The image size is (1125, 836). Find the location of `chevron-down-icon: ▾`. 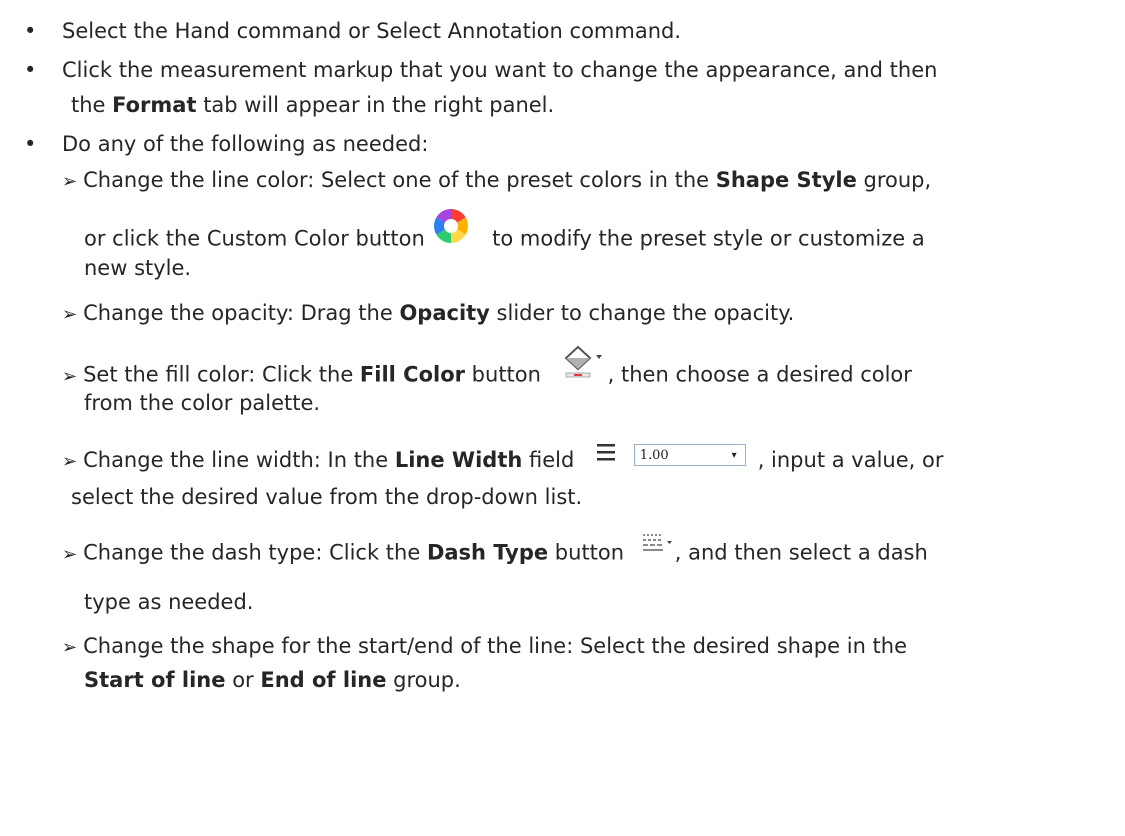

chevron-down-icon: ▾ is located at coordinates (734, 455).